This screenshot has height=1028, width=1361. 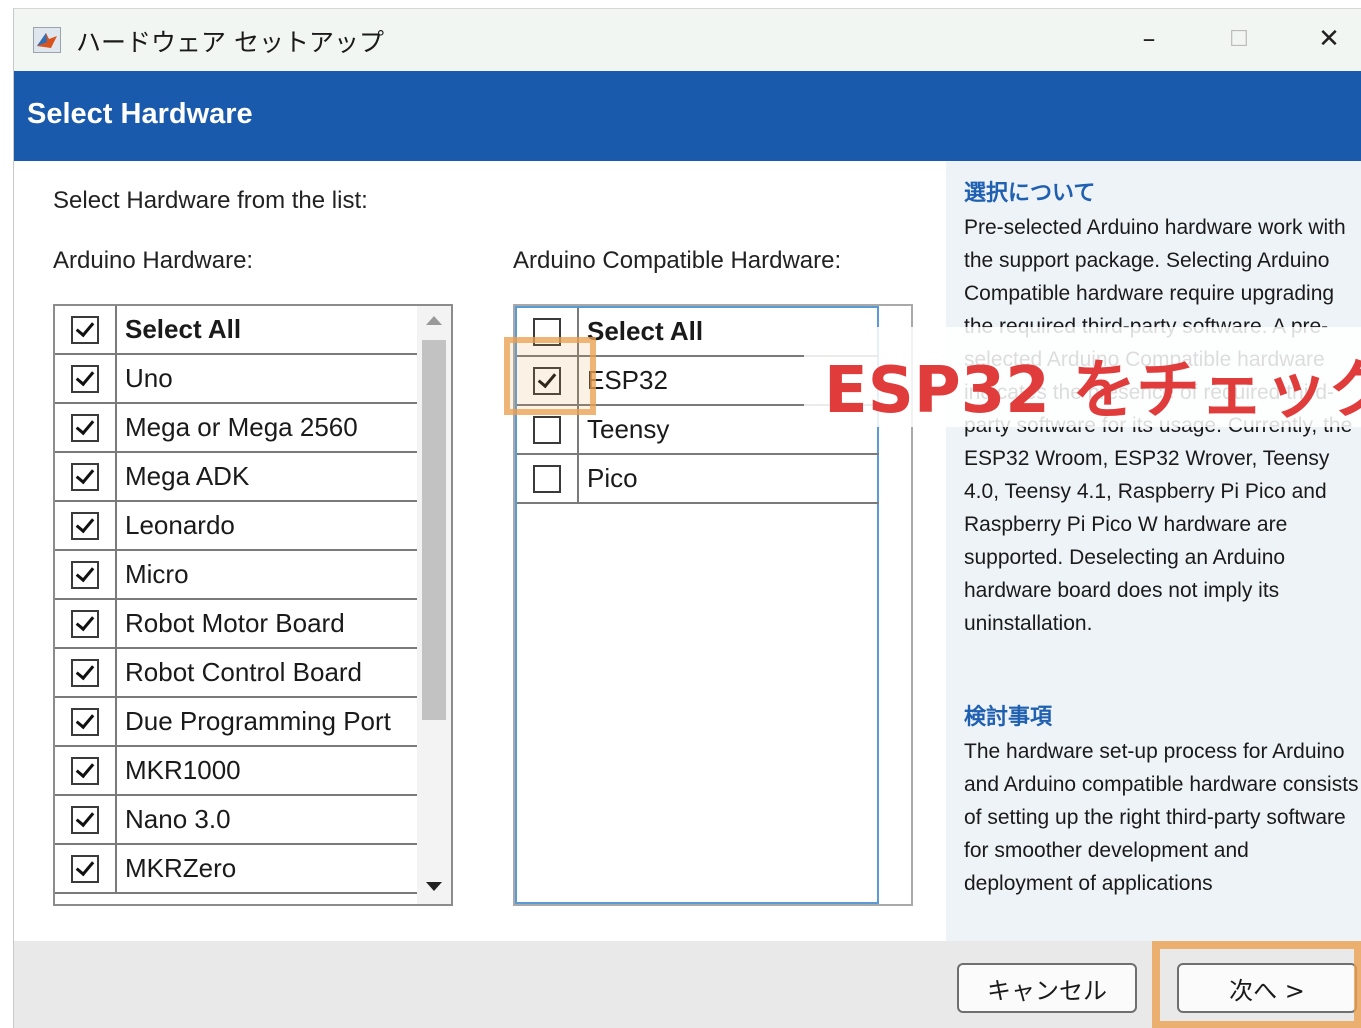 I want to click on list-item-label: Robot Motor Board, so click(x=235, y=623).